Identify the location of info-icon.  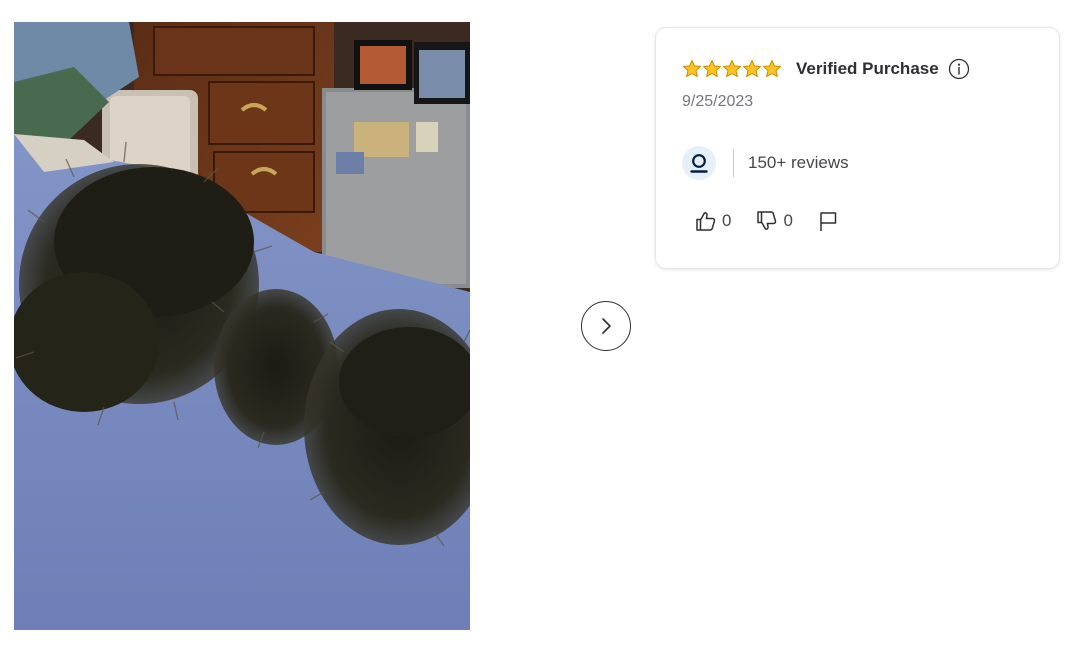
(959, 69).